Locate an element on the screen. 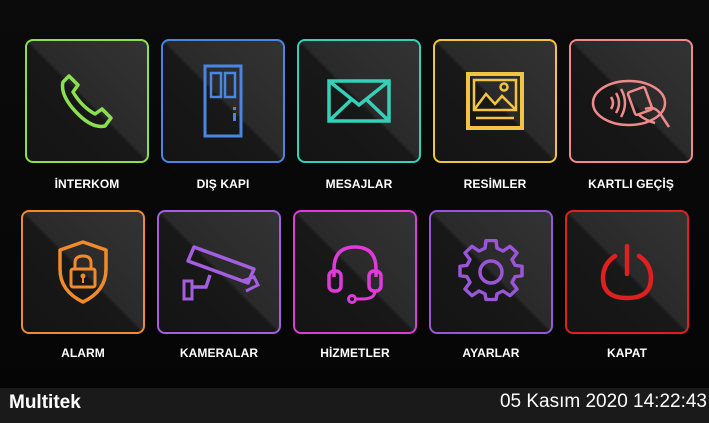 This screenshot has height=423, width=709. date-time: 05 Kasım 2020 14:22:43 is located at coordinates (603, 401).